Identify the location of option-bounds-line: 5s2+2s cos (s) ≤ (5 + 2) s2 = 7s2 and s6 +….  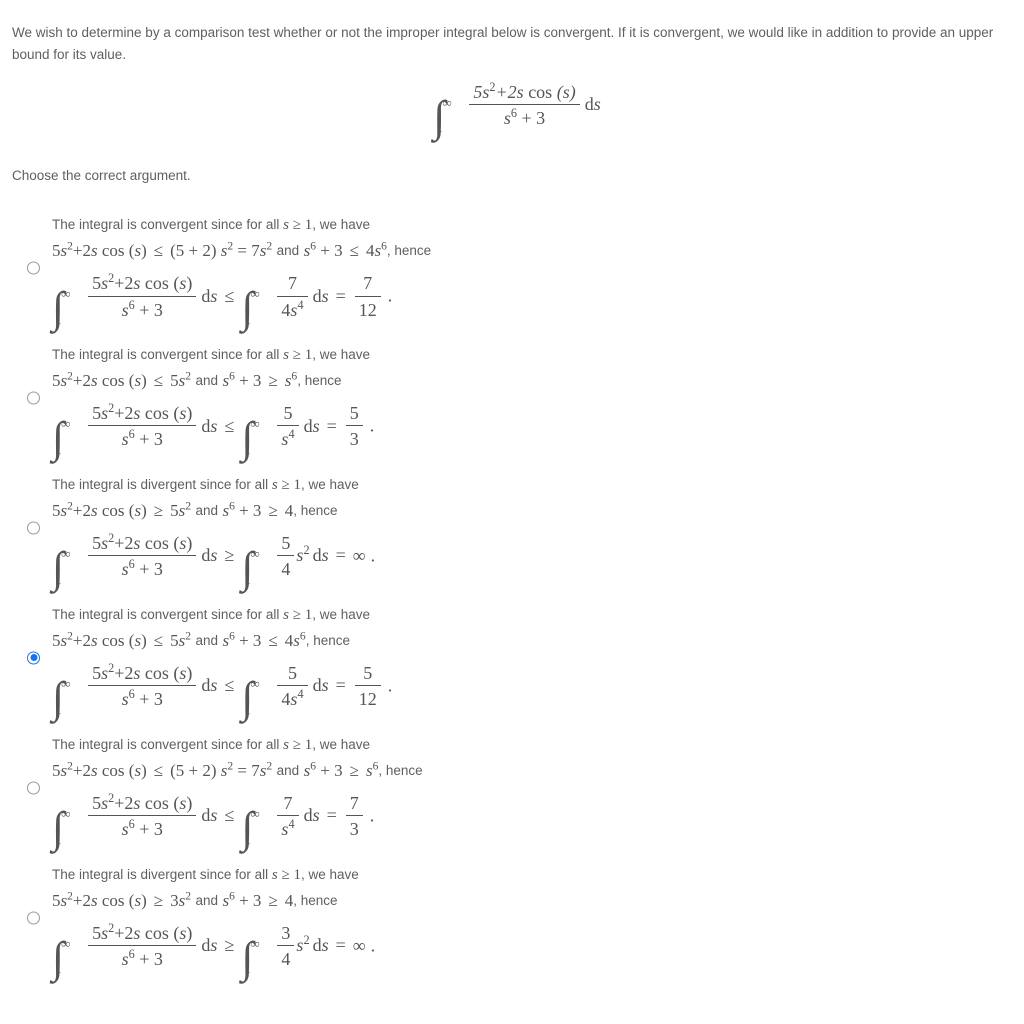
(538, 770).